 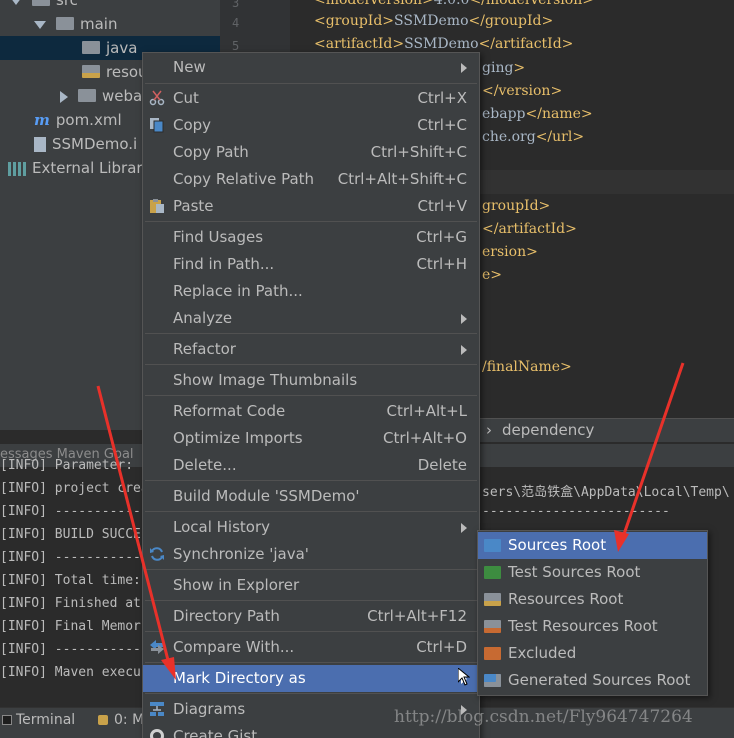 What do you see at coordinates (121, 720) in the screenshot?
I see `messages-tab: 0: M` at bounding box center [121, 720].